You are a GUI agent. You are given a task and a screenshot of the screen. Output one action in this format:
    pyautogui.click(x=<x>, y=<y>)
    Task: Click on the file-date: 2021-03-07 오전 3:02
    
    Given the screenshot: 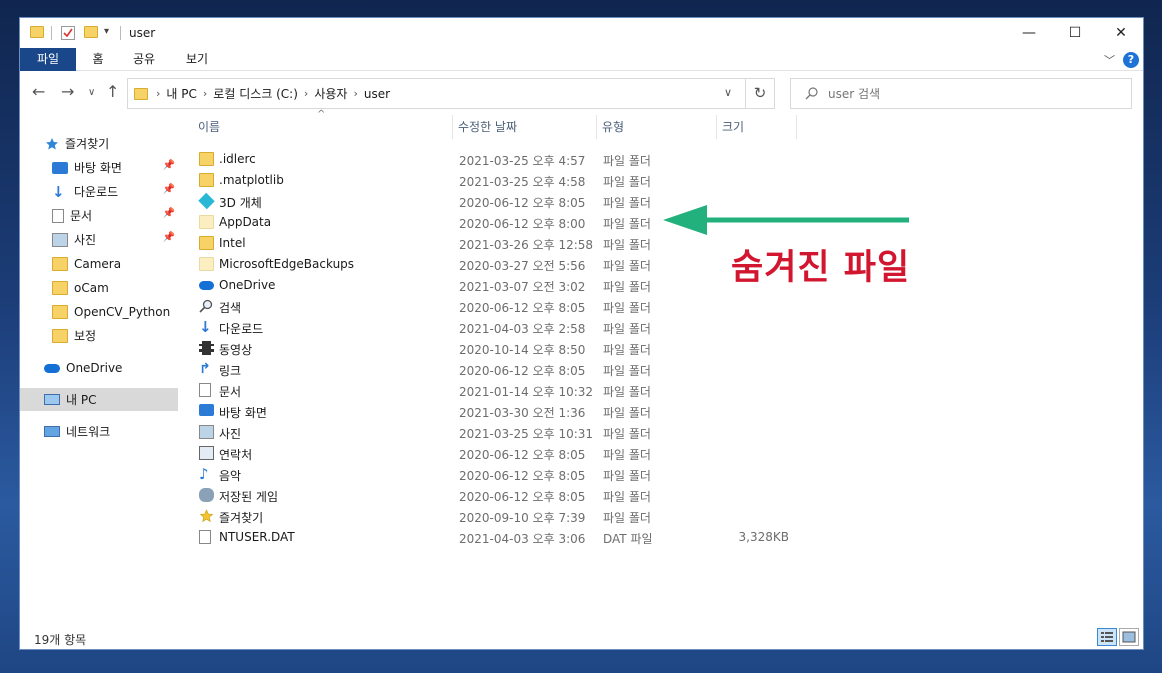 What is the action you would take?
    pyautogui.click(x=522, y=287)
    